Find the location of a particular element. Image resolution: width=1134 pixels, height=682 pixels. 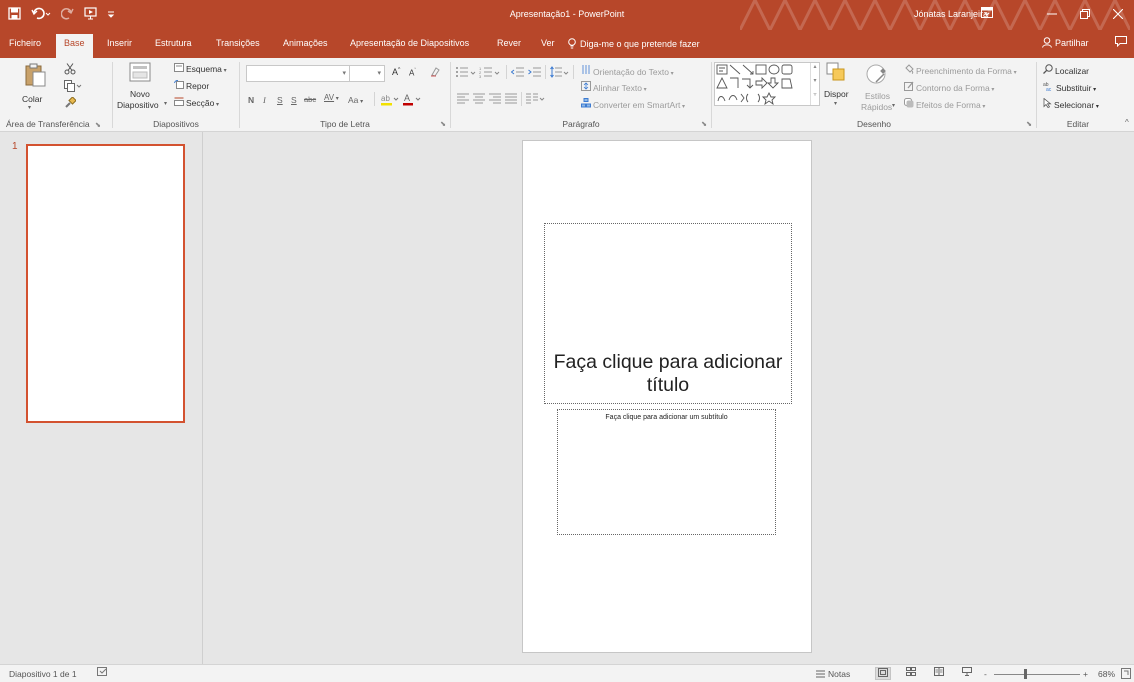

new-slide-button: Novo Diapositivo ▾ is located at coordinates (141, 87).